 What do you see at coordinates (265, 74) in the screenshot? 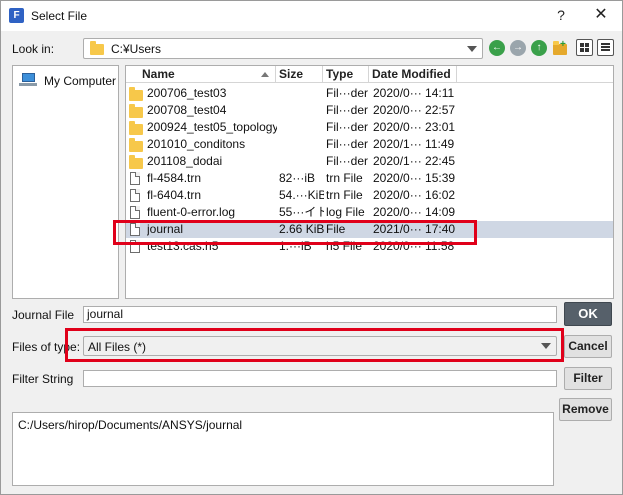
I see `sort-ascending-icon` at bounding box center [265, 74].